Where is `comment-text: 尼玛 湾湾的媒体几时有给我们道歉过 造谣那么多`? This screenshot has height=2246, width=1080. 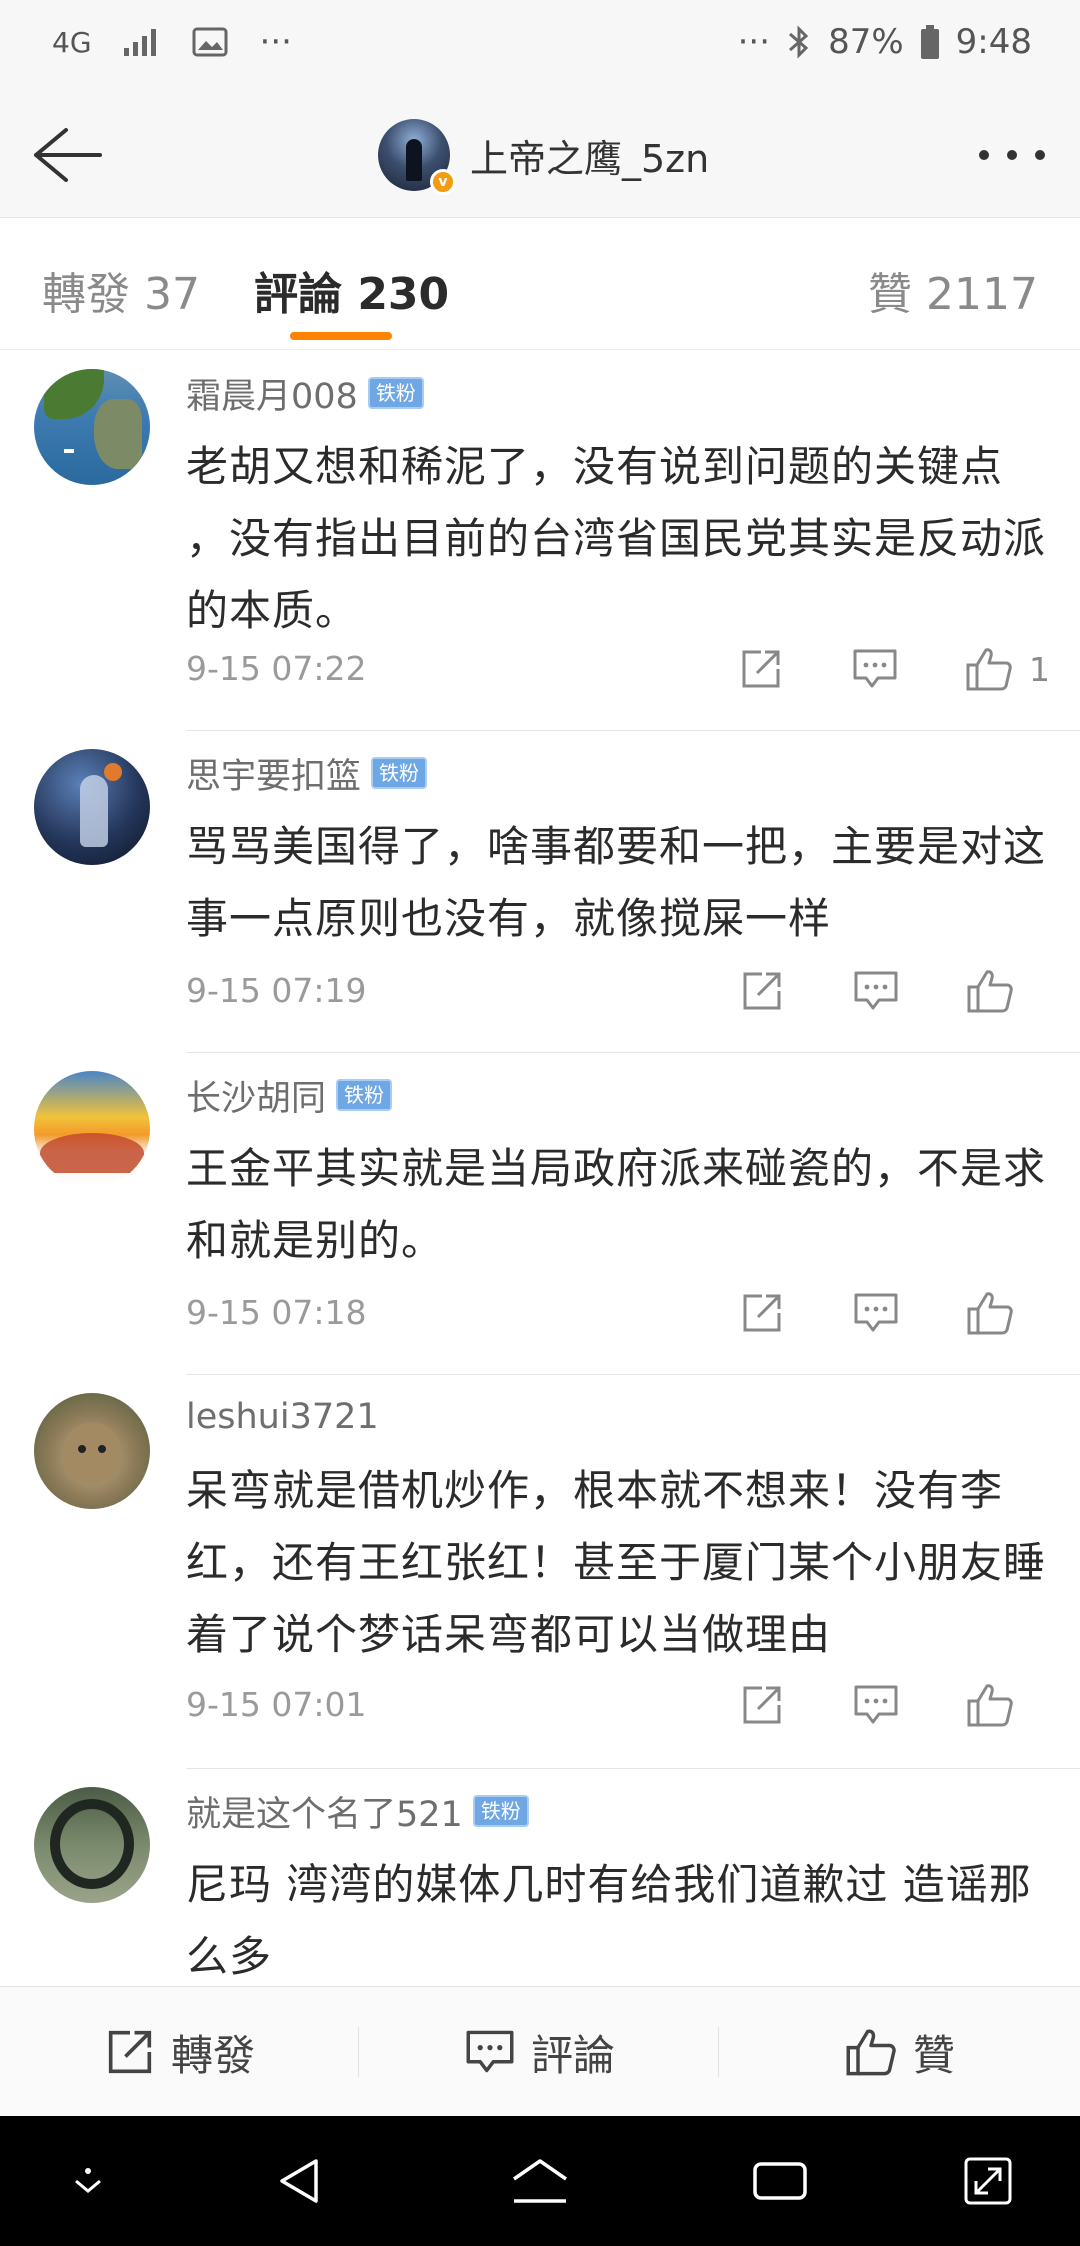
comment-text: 尼玛 湾湾的媒体几时有给我们道歉过 造谣那么多 is located at coordinates (609, 1920).